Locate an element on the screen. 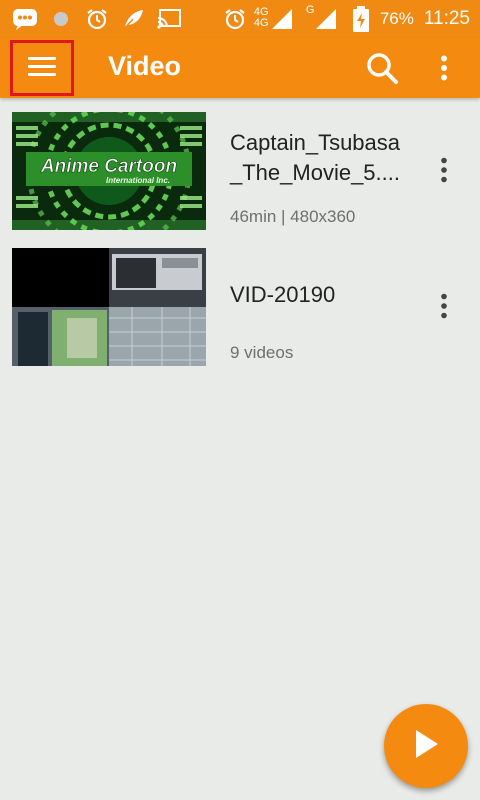 Image resolution: width=480 pixels, height=800 pixels. battery-charging-icon is located at coordinates (361, 19).